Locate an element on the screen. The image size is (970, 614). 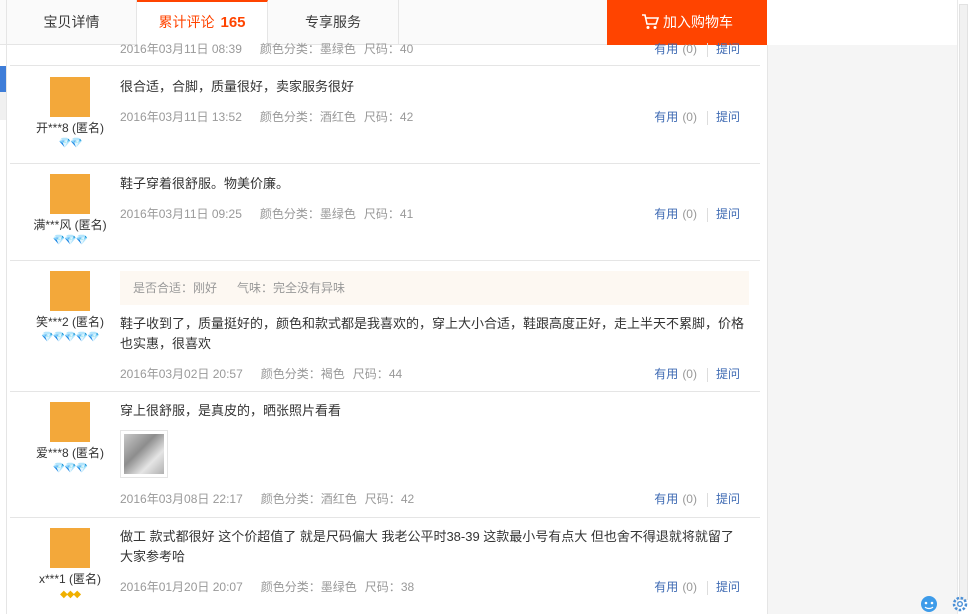
review-size: 尺码：38 is located at coordinates (389, 587).